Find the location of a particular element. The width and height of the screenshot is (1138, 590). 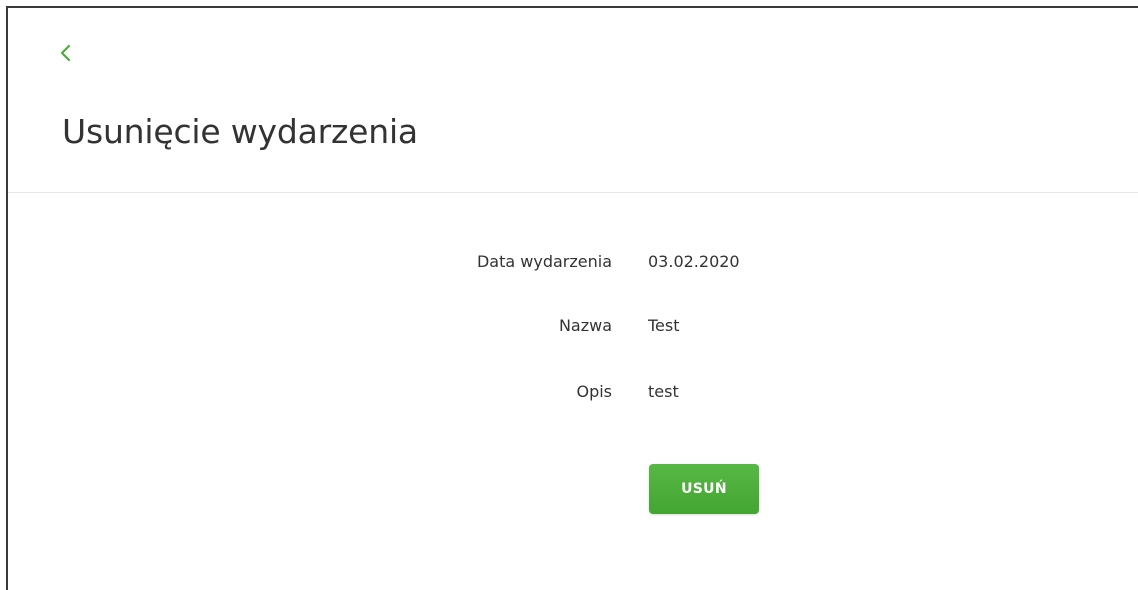

chevron-left-icon is located at coordinates (65, 53).